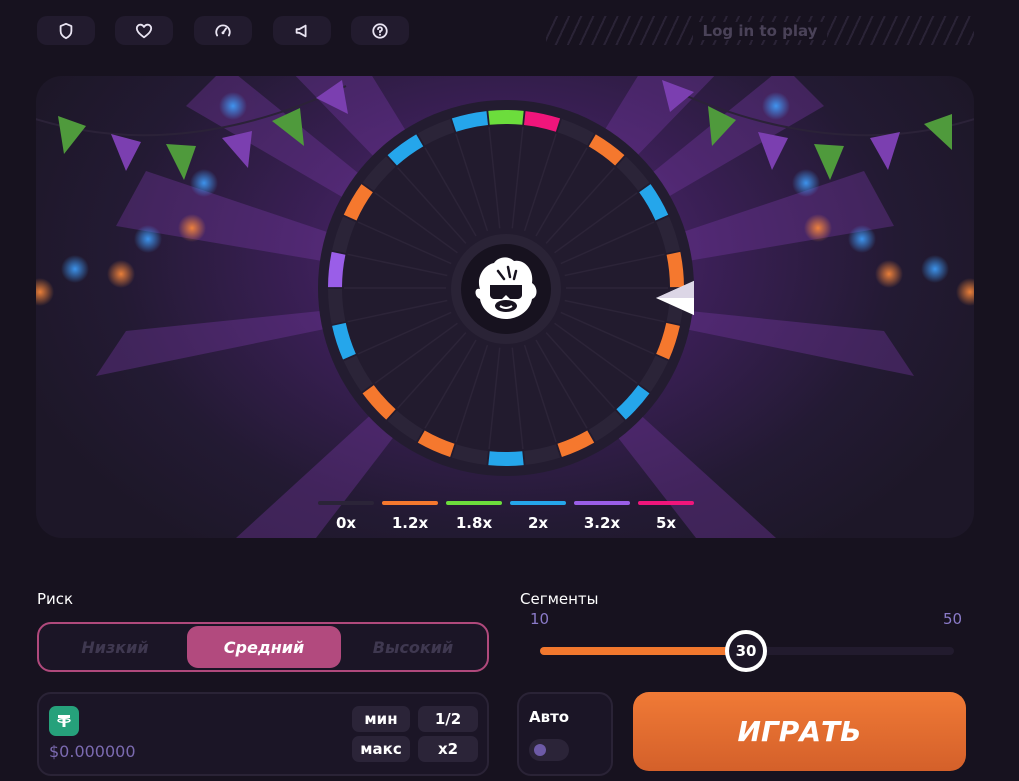 The width and height of the screenshot is (1019, 781). I want to click on risk-medium-button: Средний, so click(264, 647).